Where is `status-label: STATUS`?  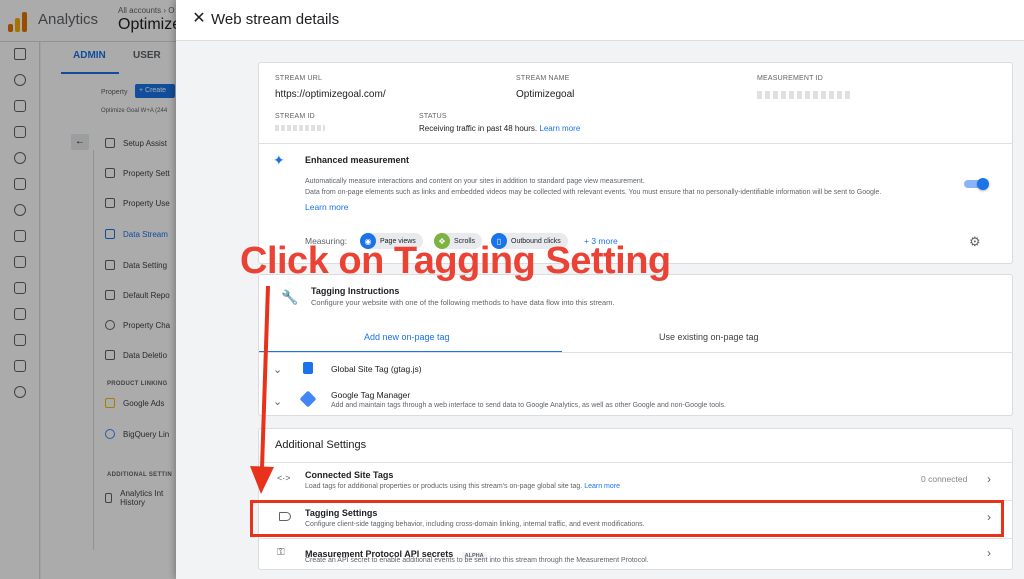 status-label: STATUS is located at coordinates (433, 116).